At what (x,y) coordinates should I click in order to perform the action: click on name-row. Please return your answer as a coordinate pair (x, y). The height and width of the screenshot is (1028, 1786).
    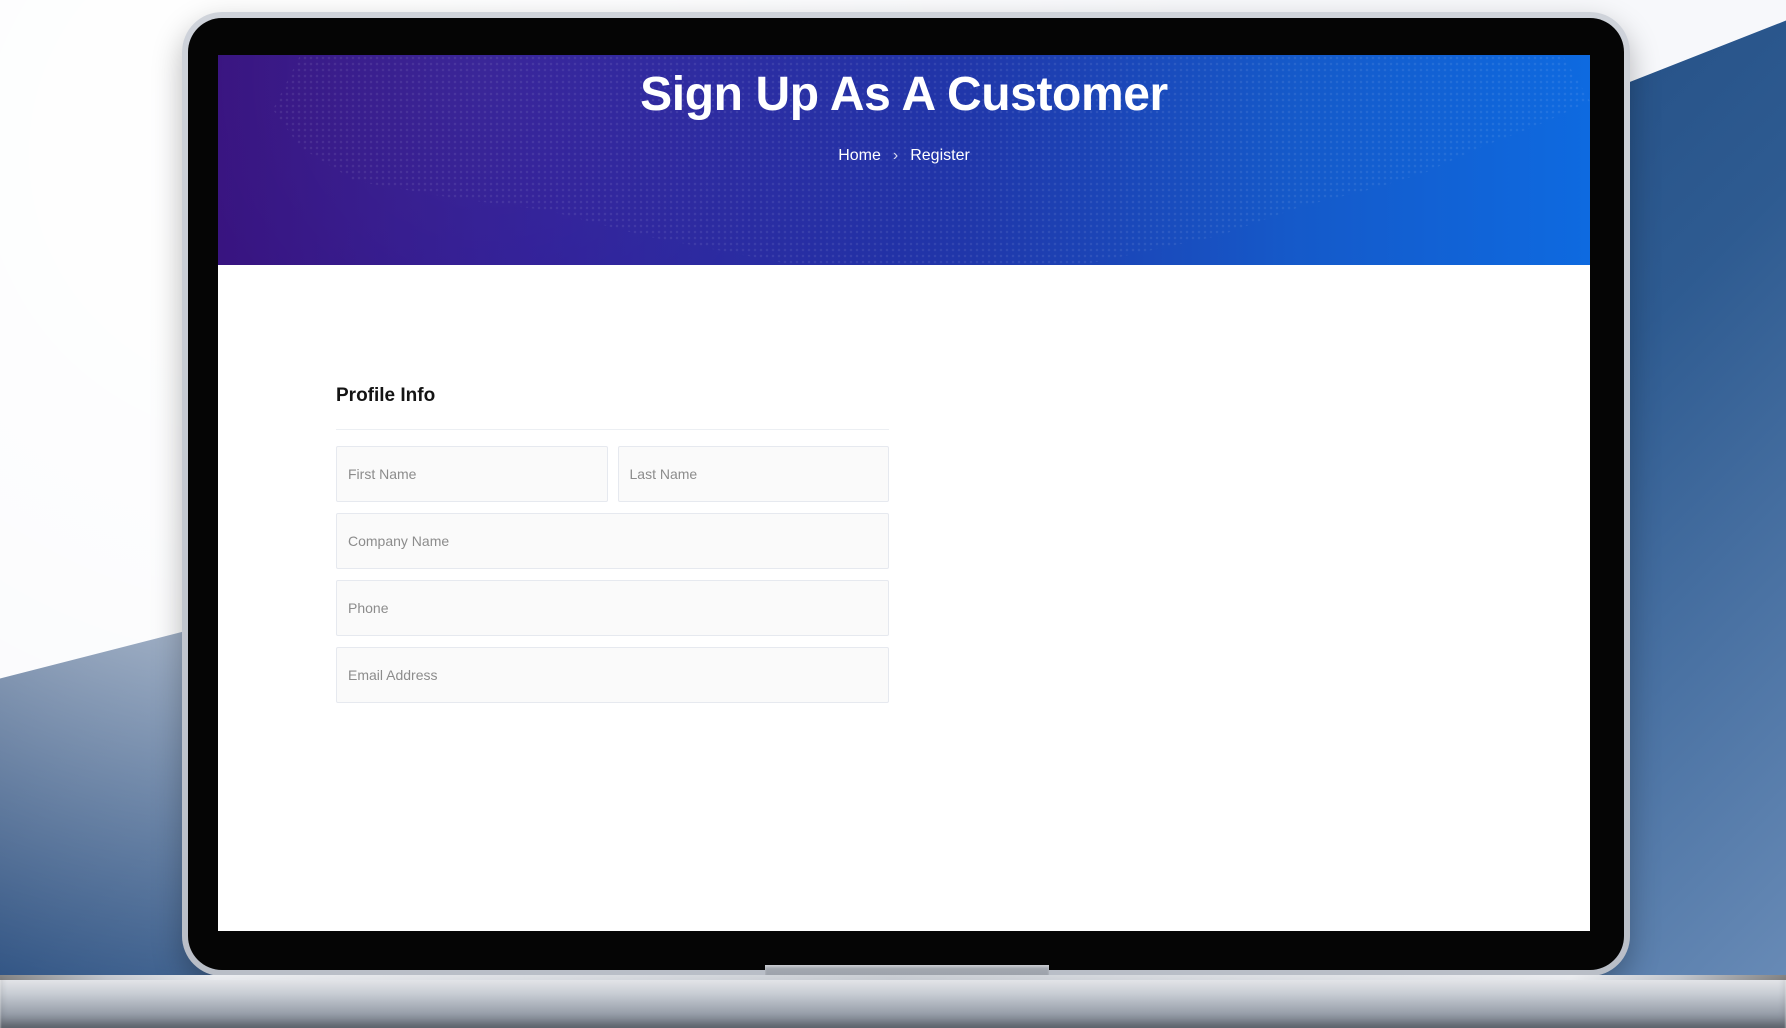
    Looking at the image, I should click on (612, 474).